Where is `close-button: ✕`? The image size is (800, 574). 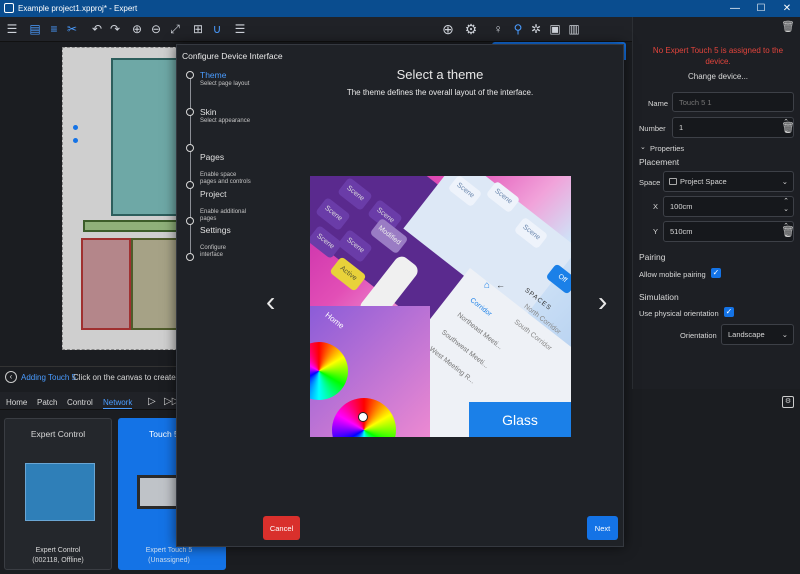
close-button: ✕ is located at coordinates (787, 8).